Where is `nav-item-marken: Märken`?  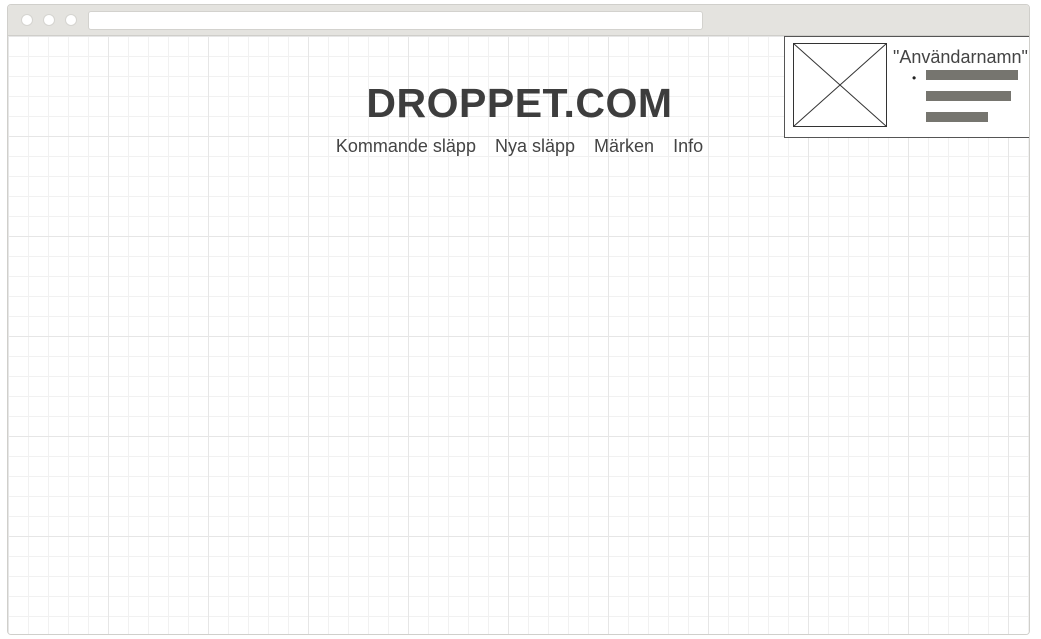 nav-item-marken: Märken is located at coordinates (624, 146).